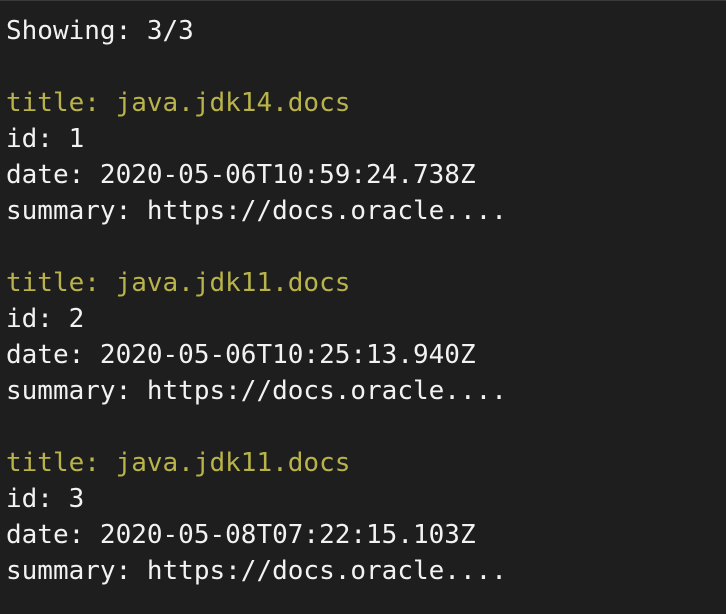  I want to click on record-1-id: id: 1, so click(45, 139).